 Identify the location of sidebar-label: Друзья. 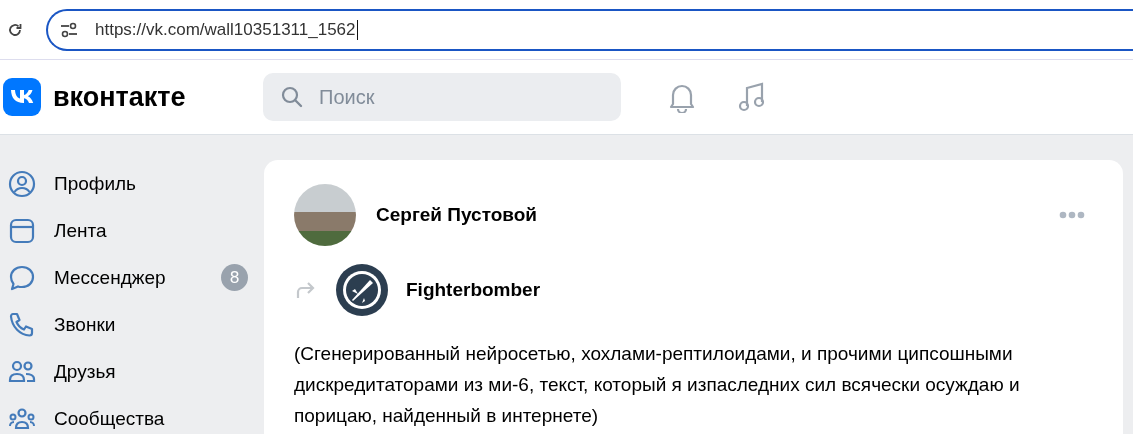
(85, 371).